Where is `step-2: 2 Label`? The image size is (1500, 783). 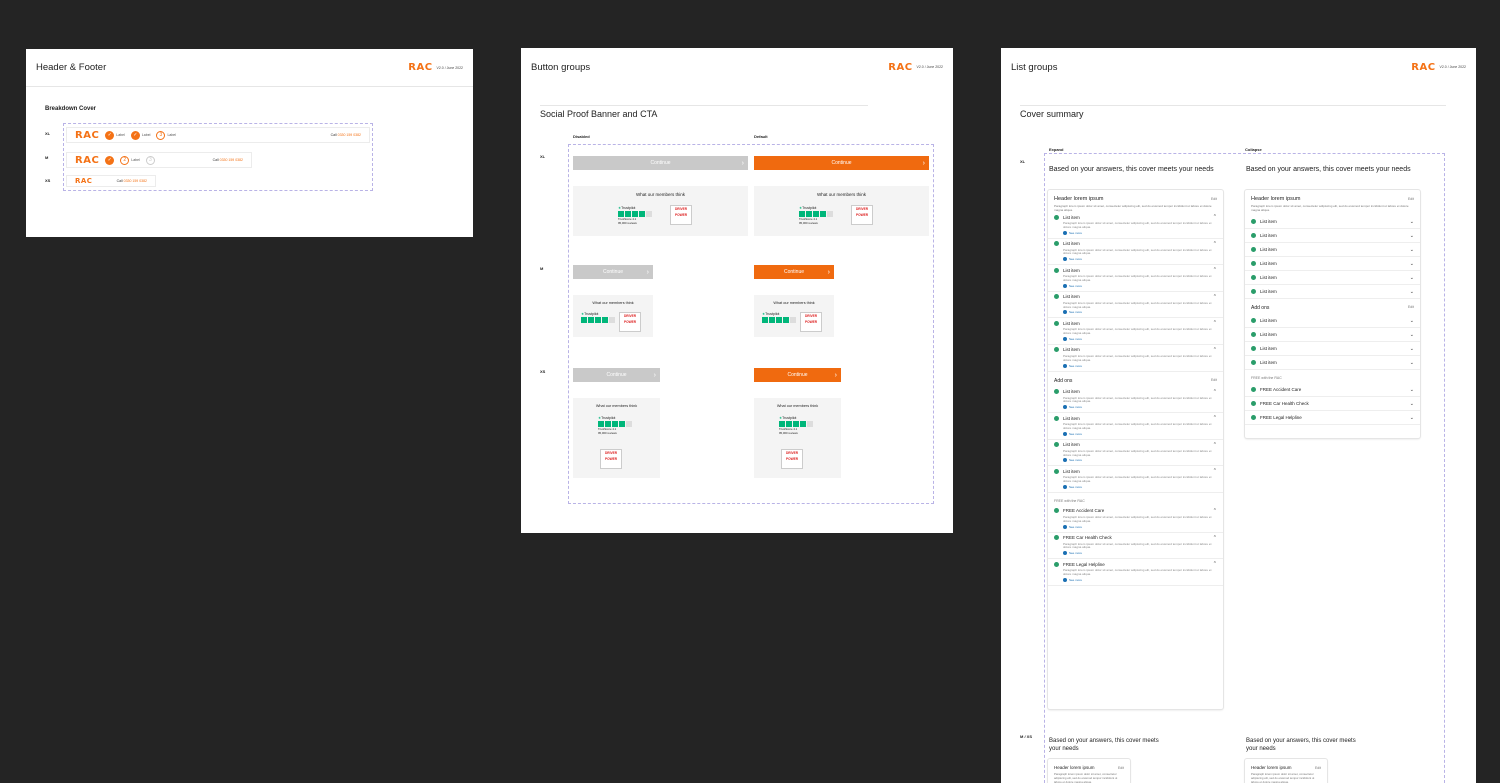 step-2: 2 Label is located at coordinates (130, 160).